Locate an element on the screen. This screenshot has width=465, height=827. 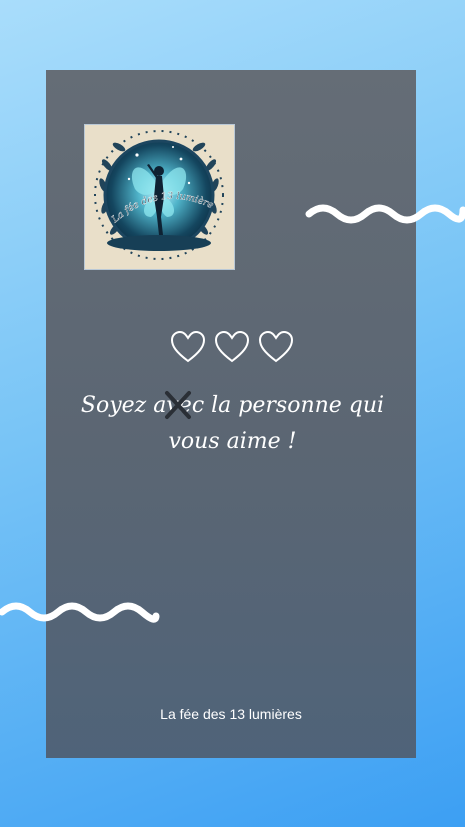
quote-line-1: Soyez ave c la personne qui is located at coordinates (232, 406).